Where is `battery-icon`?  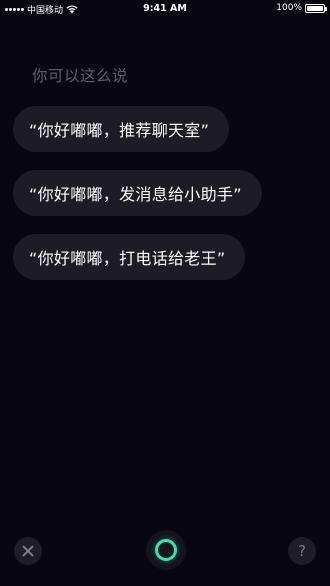 battery-icon is located at coordinates (316, 8).